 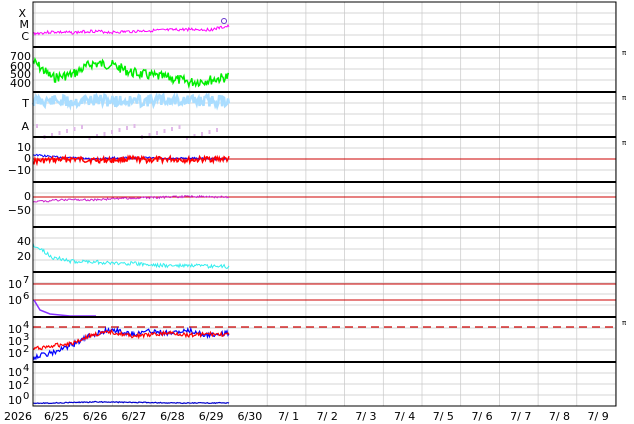 What do you see at coordinates (443, 416) in the screenshot?
I see `x-tick-label: 7/ 5` at bounding box center [443, 416].